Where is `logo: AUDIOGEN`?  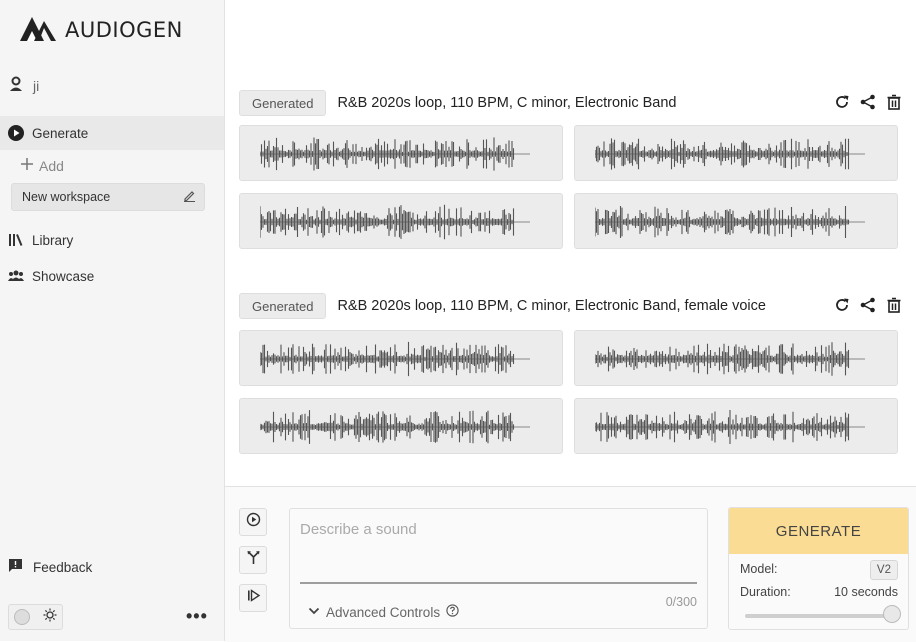
logo: AUDIOGEN is located at coordinates (101, 30).